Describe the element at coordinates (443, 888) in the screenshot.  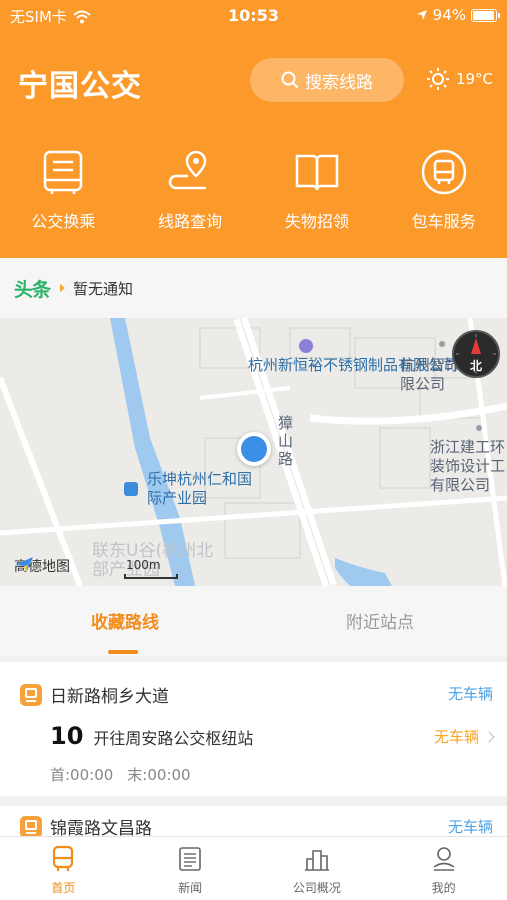
I see `nav-label: 我的` at that location.